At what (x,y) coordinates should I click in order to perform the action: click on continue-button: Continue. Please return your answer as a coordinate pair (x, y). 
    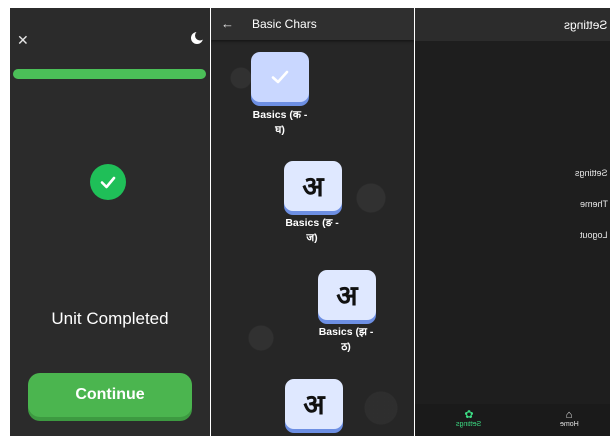
    Looking at the image, I should click on (110, 395).